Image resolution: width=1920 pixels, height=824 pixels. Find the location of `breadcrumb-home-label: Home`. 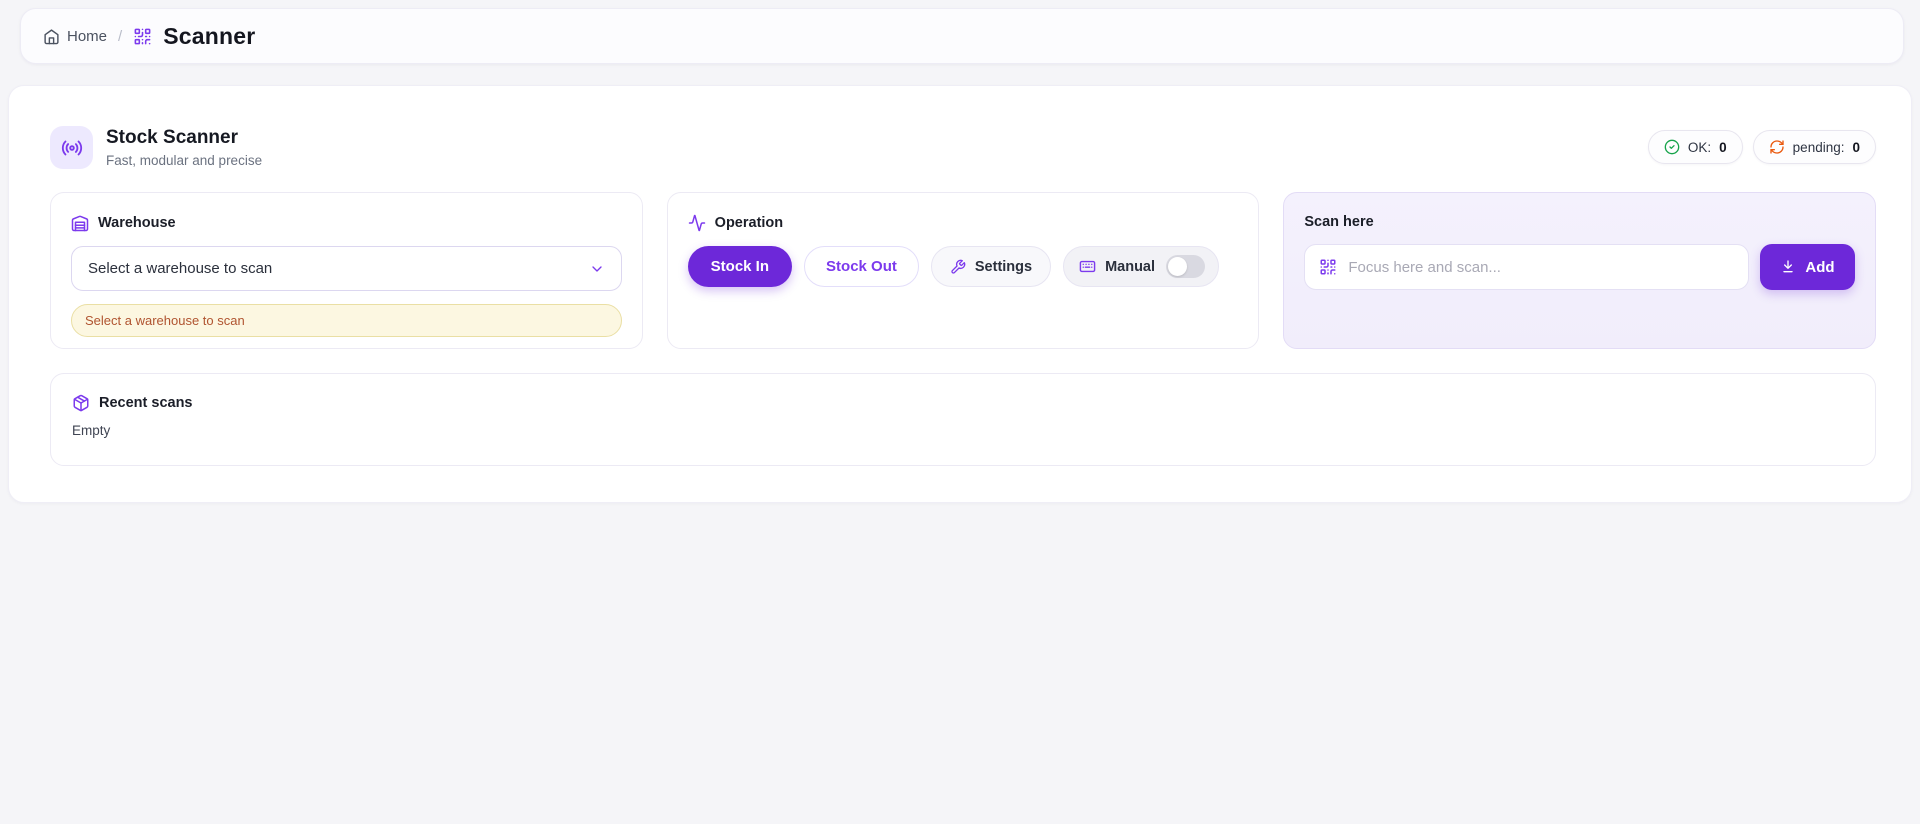

breadcrumb-home-label: Home is located at coordinates (87, 36).